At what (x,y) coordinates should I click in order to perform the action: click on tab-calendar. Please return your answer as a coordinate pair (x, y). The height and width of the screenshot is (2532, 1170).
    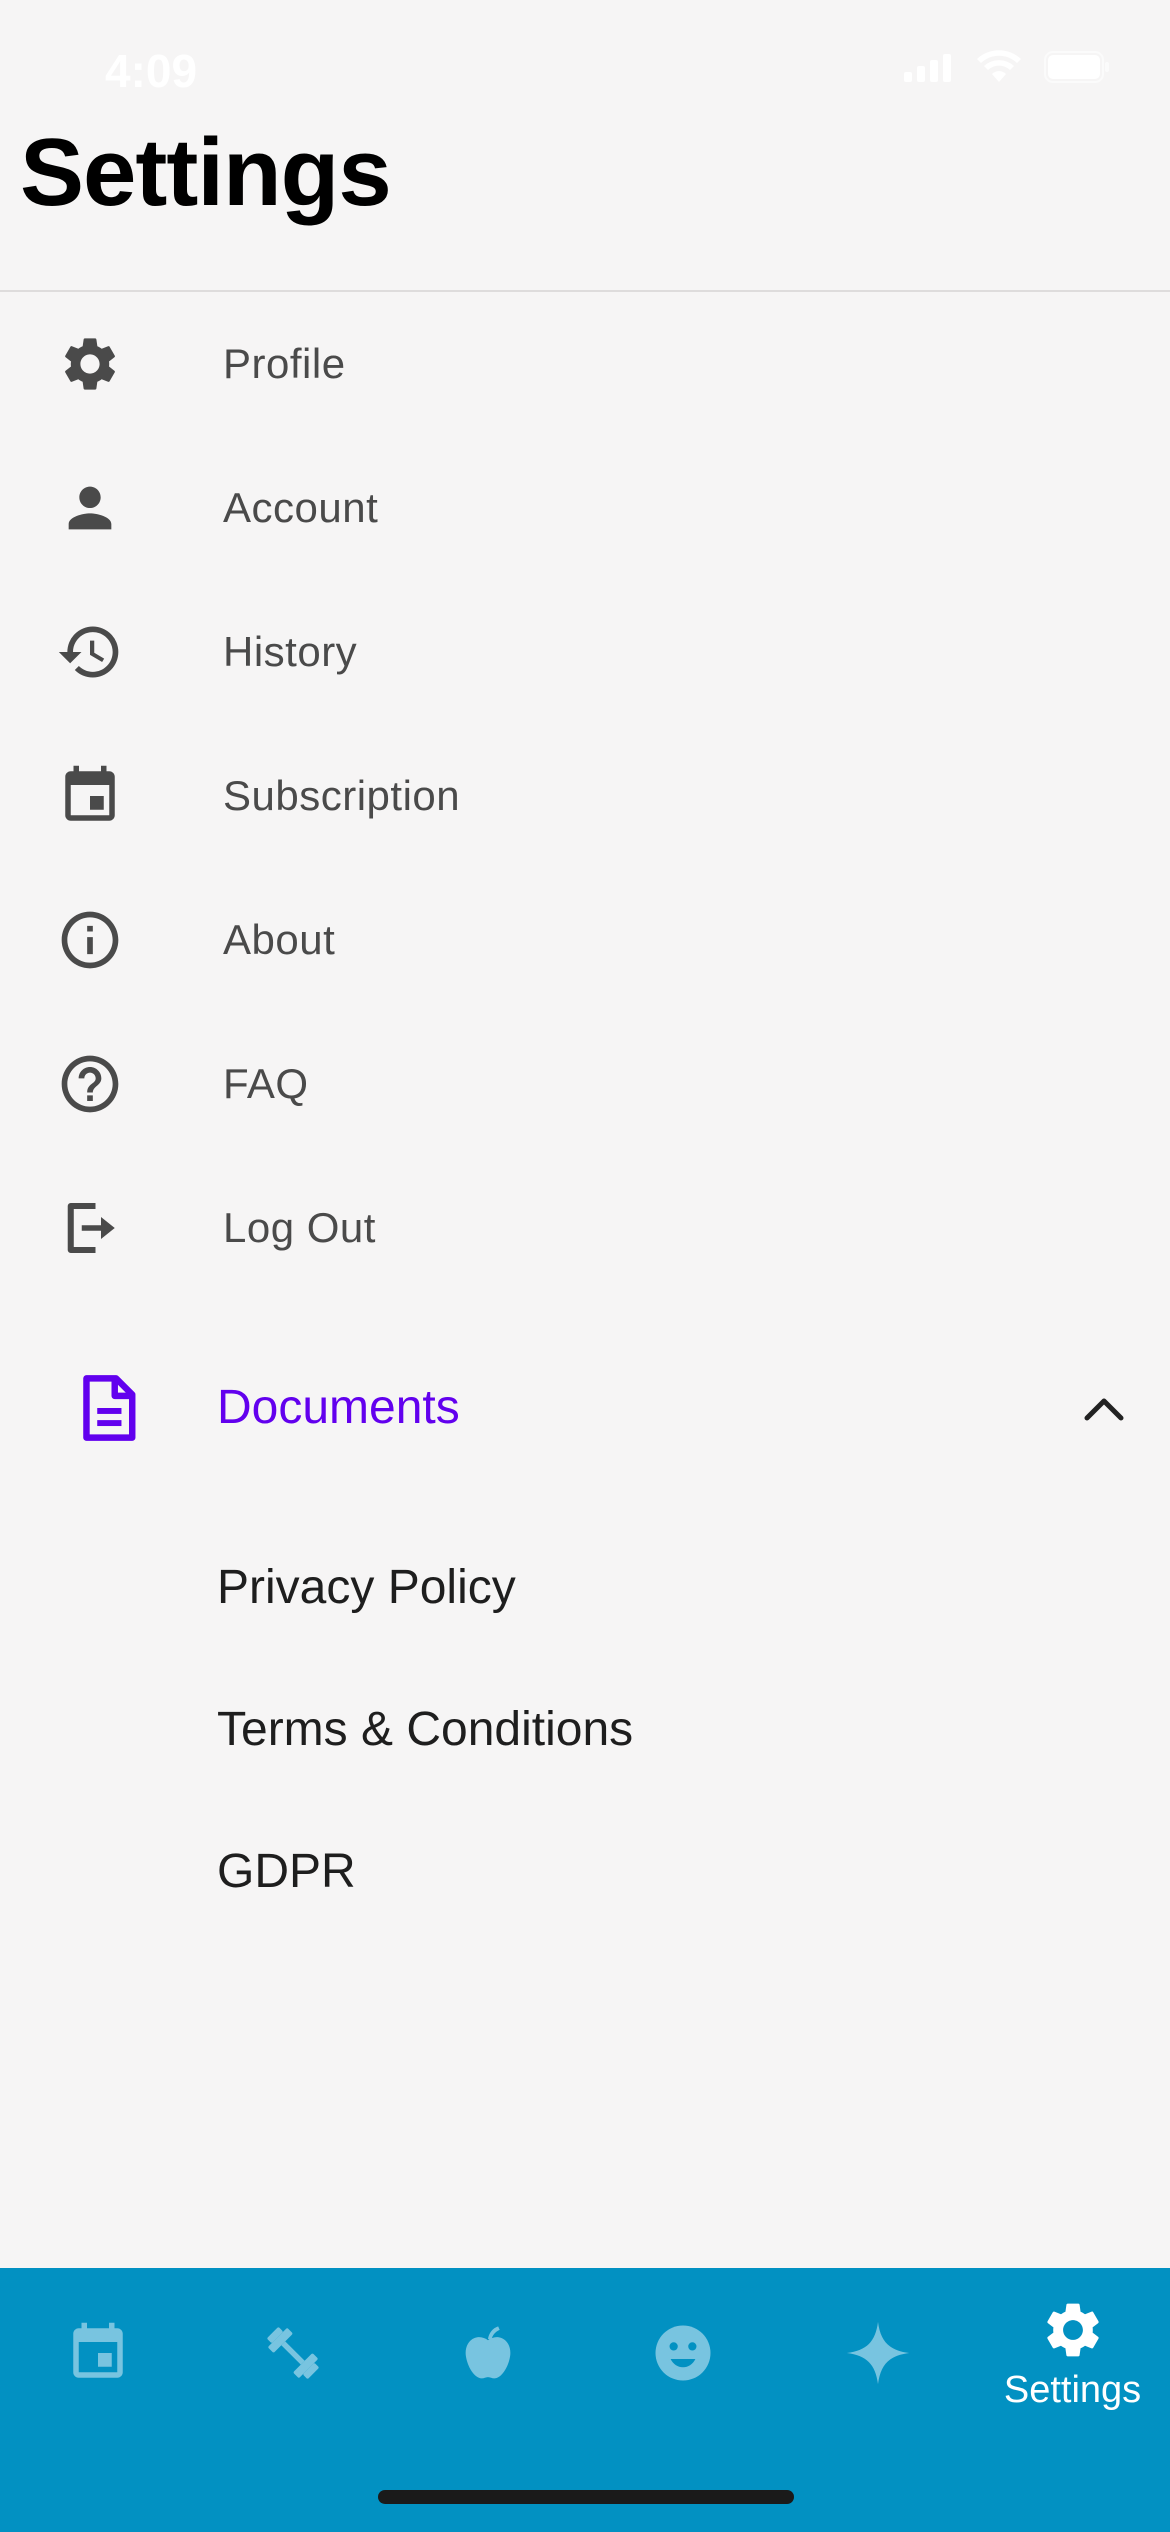
    Looking at the image, I should click on (97, 2353).